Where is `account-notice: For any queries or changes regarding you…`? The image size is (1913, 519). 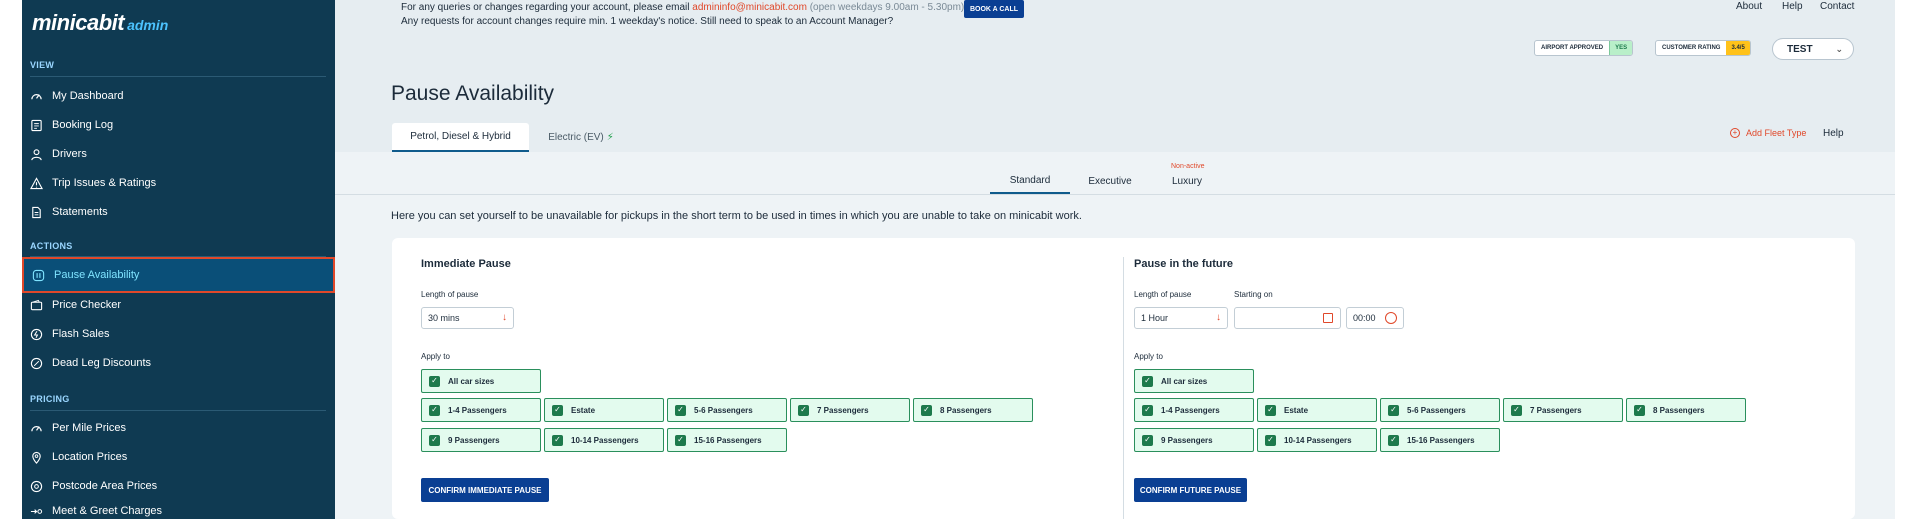
account-notice: For any queries or changes regarding you… is located at coordinates (682, 15).